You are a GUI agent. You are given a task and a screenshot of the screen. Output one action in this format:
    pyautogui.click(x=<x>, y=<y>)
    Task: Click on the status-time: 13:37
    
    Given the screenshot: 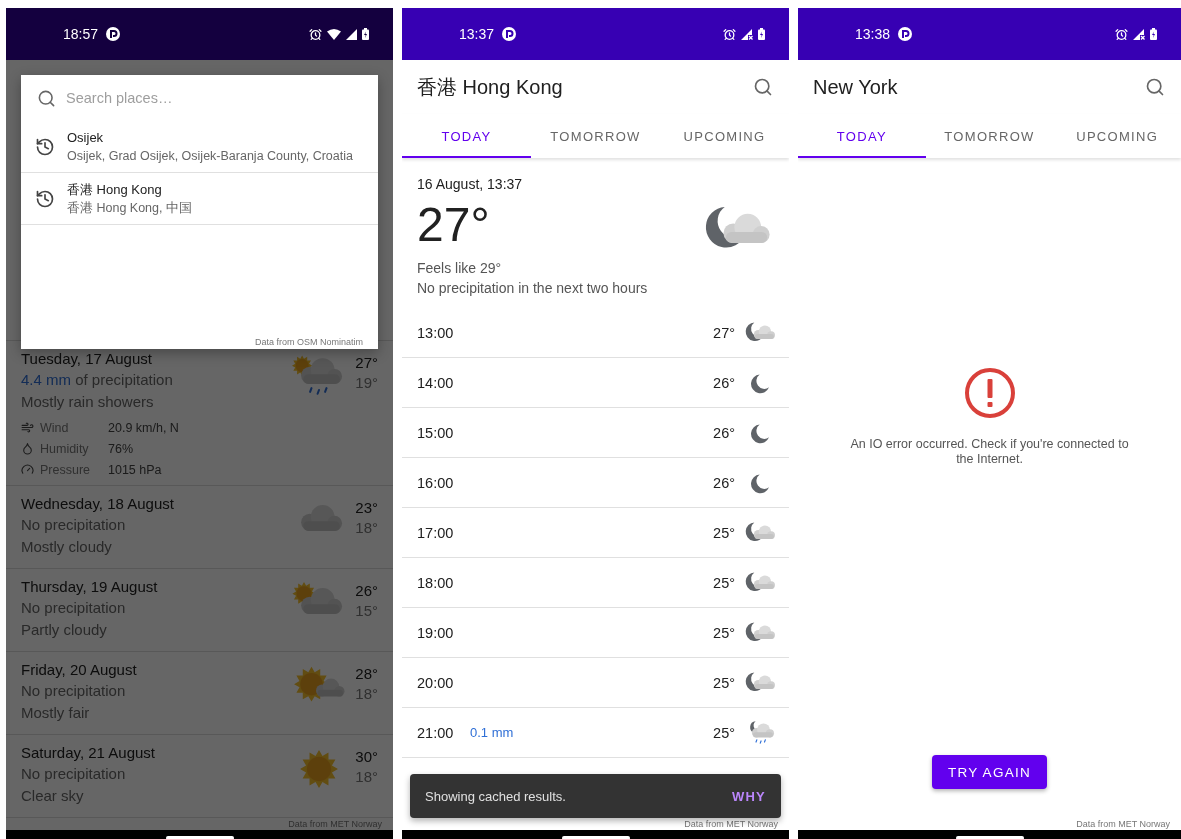 What is the action you would take?
    pyautogui.click(x=477, y=34)
    